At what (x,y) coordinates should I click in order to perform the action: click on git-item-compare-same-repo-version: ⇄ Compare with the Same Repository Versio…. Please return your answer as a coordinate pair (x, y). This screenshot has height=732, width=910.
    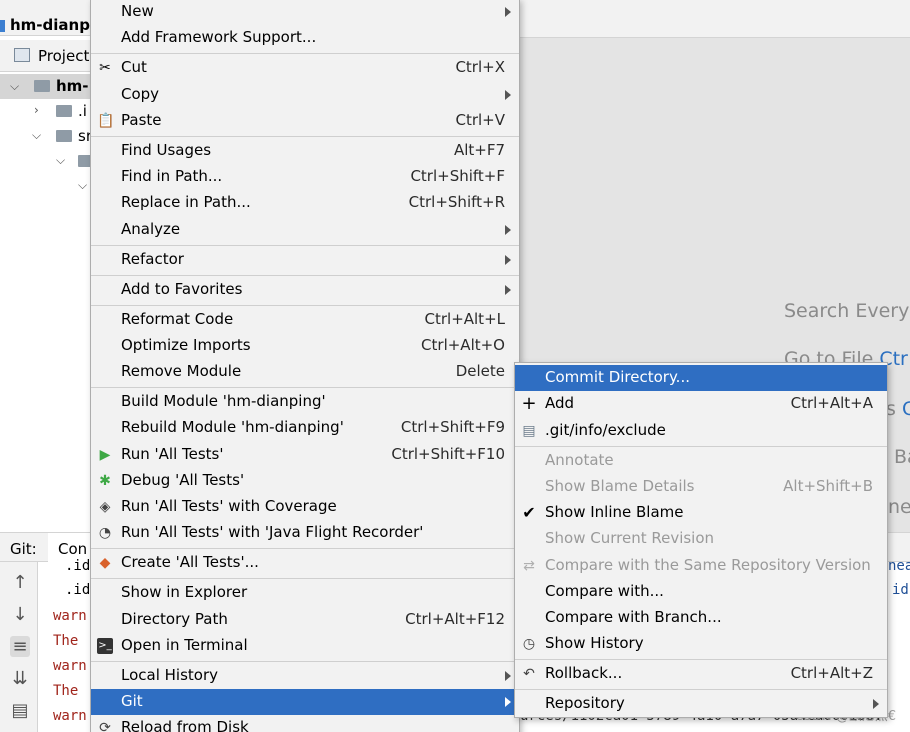
    Looking at the image, I should click on (701, 566).